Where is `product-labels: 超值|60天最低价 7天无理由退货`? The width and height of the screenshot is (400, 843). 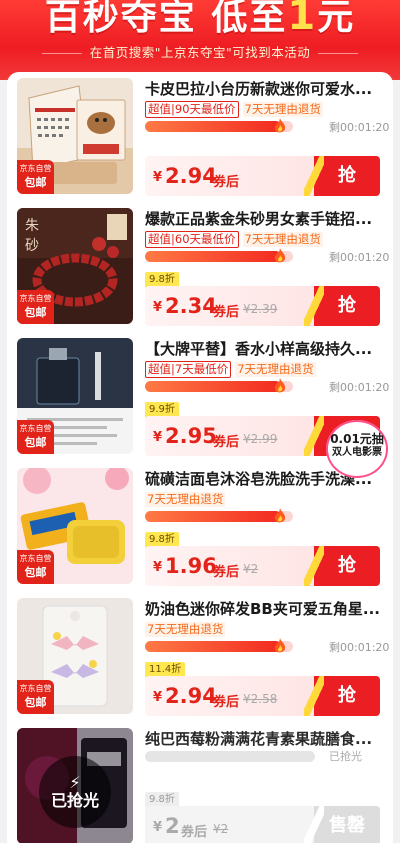 product-labels: 超值|60天最低价 7天无理由退货 is located at coordinates (236, 238).